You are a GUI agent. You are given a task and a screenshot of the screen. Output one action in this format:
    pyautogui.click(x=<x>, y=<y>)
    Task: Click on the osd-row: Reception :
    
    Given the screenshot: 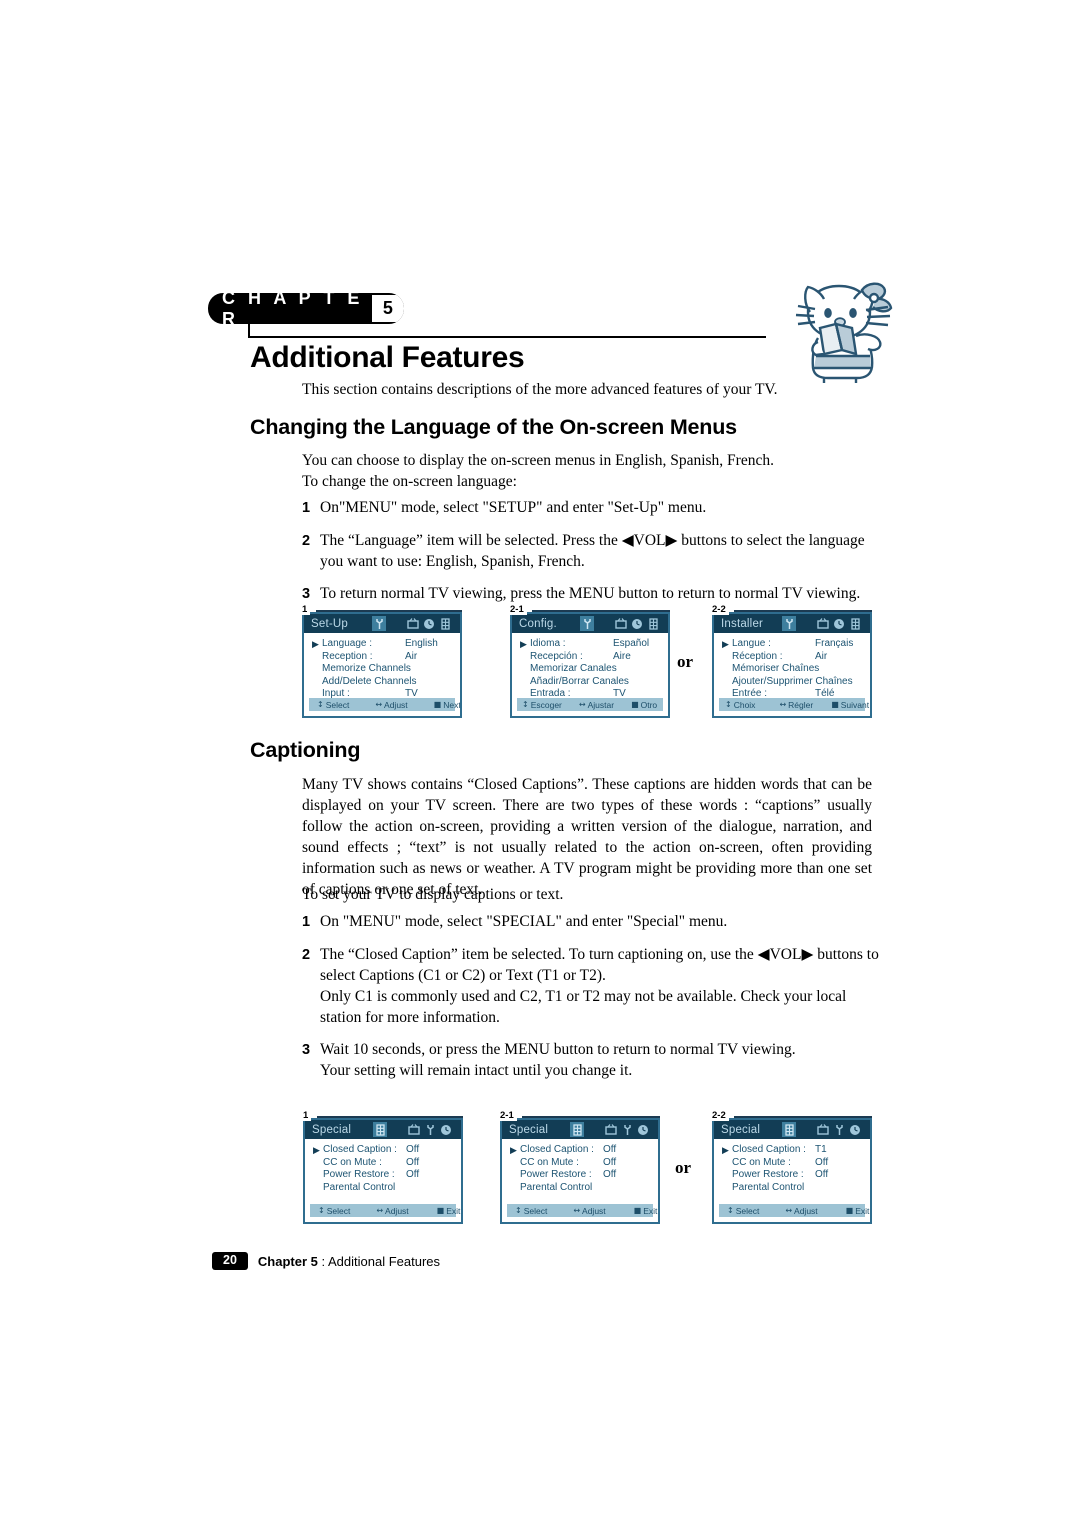 What is the action you would take?
    pyautogui.click(x=382, y=657)
    